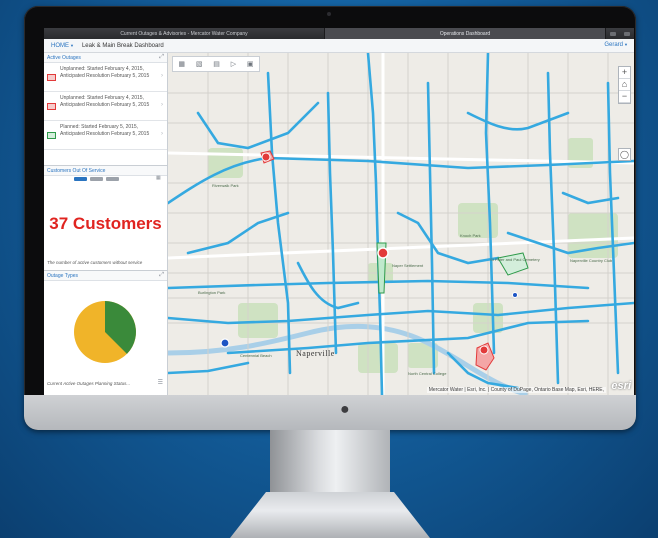 The width and height of the screenshot is (658, 538). What do you see at coordinates (515, 259) in the screenshot?
I see `map-label: St Peter and Paul Cemetery` at bounding box center [515, 259].